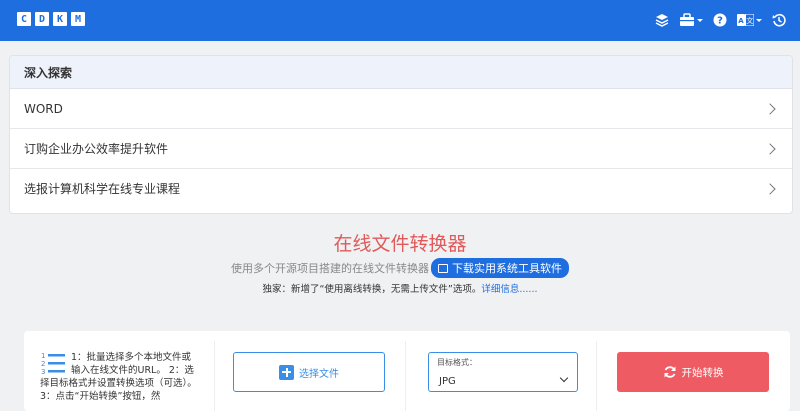  I want to click on toolbox-icon, so click(687, 19).